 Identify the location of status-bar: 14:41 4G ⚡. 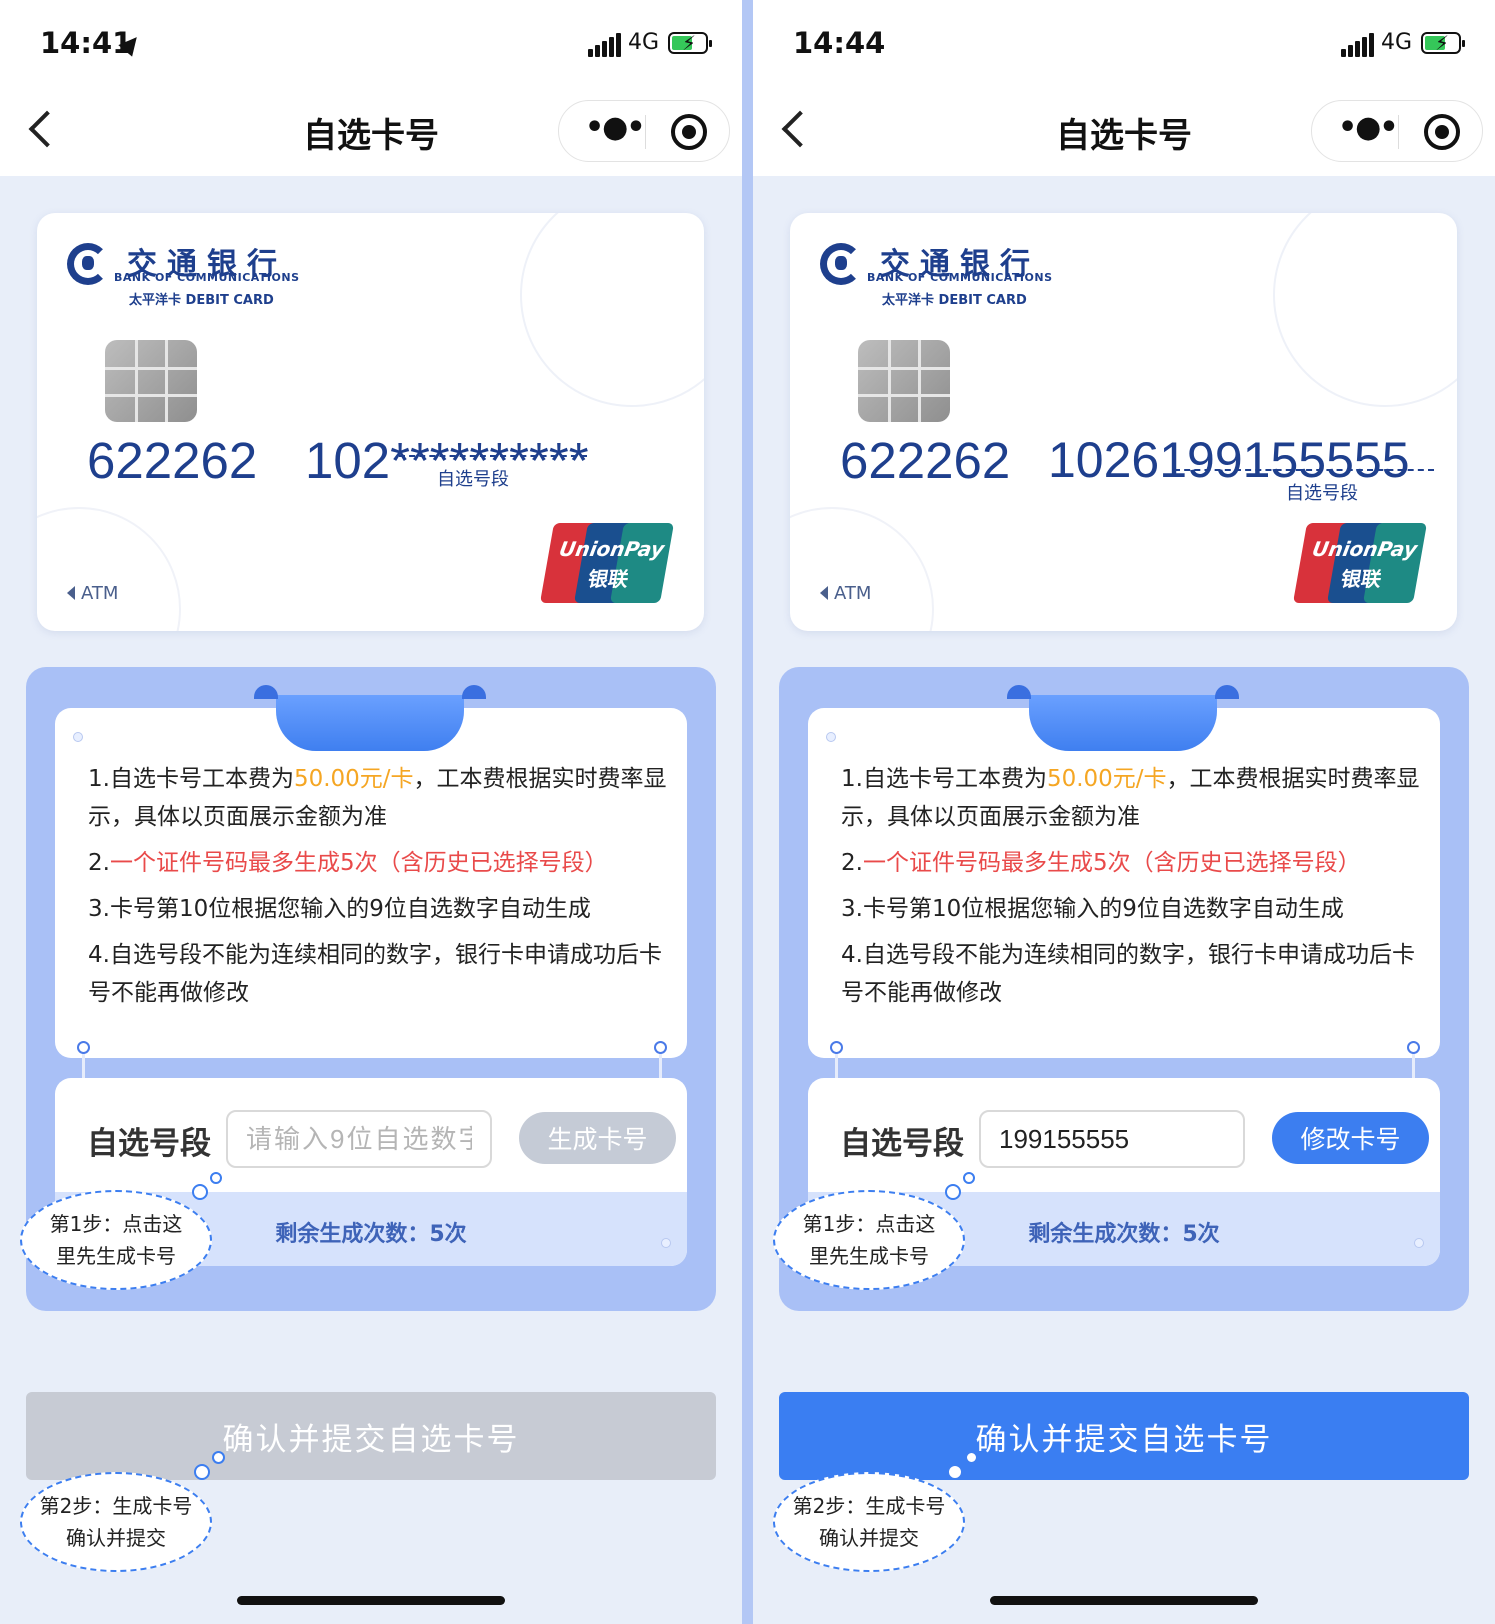
(371, 45).